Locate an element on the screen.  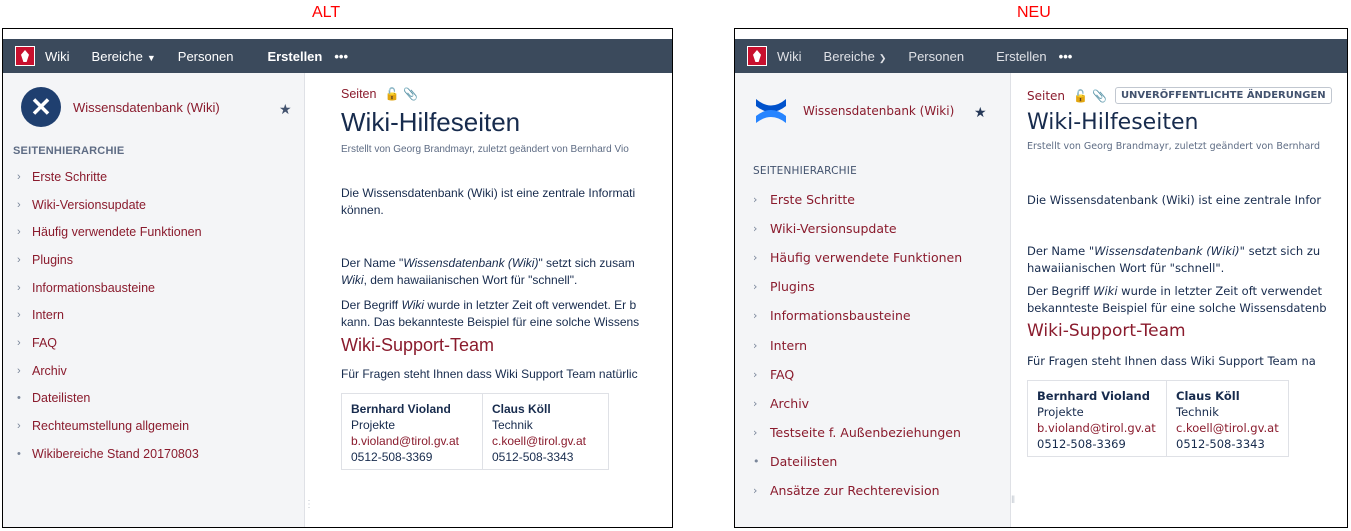
sidebar-page-link: › Testseite f. Außenbeziehungen is located at coordinates (857, 432).